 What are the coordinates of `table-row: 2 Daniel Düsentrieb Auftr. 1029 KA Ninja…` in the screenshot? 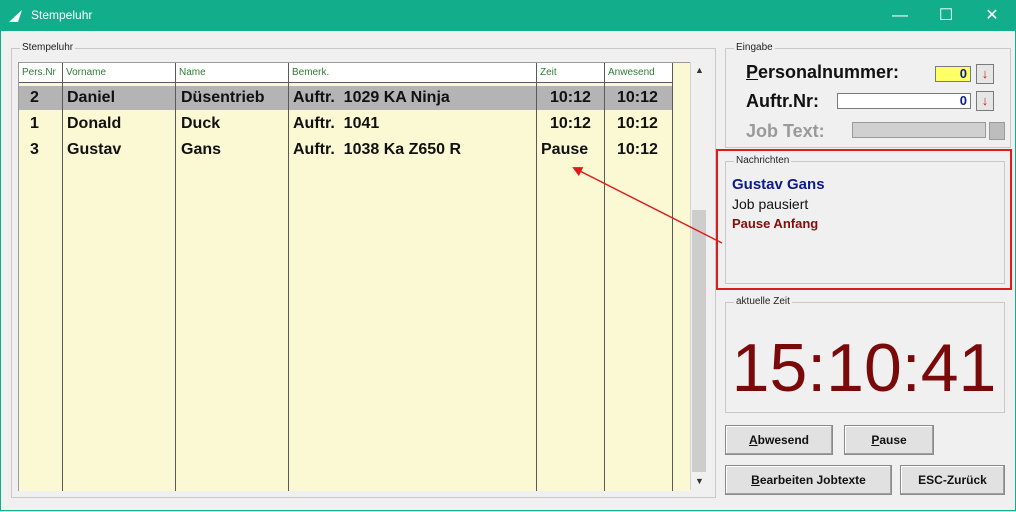 It's located at (346, 98).